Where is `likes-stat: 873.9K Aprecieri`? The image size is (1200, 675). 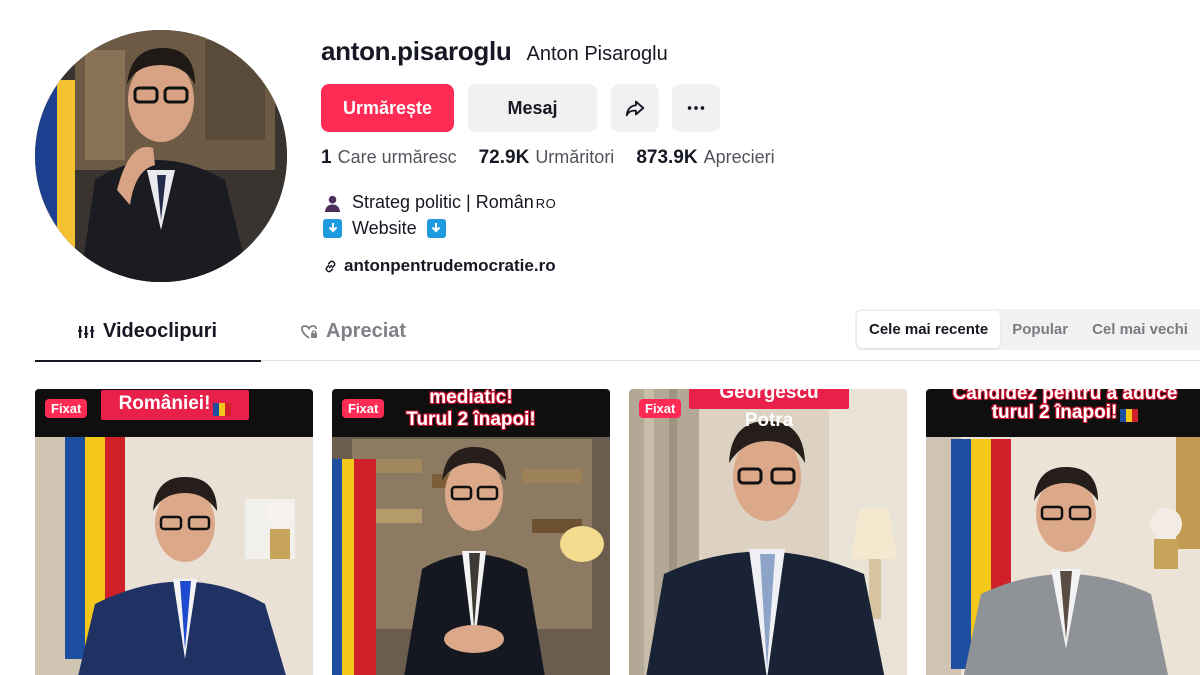 likes-stat: 873.9K Aprecieri is located at coordinates (705, 158).